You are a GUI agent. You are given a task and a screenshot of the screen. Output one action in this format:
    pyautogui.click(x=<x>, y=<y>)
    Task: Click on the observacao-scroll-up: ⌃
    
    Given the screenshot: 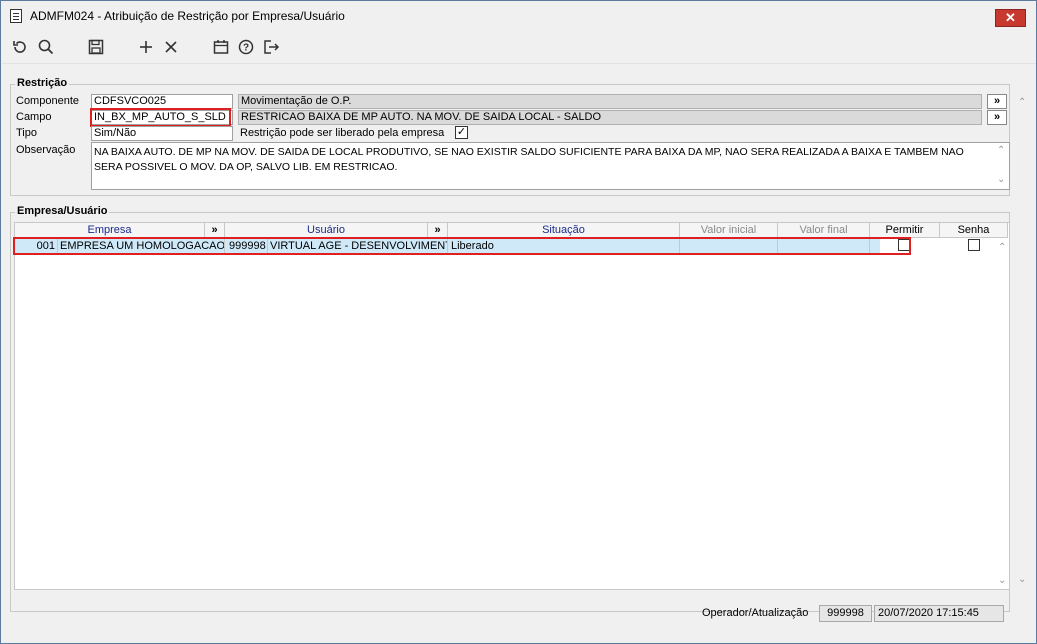 What is the action you would take?
    pyautogui.click(x=1001, y=150)
    